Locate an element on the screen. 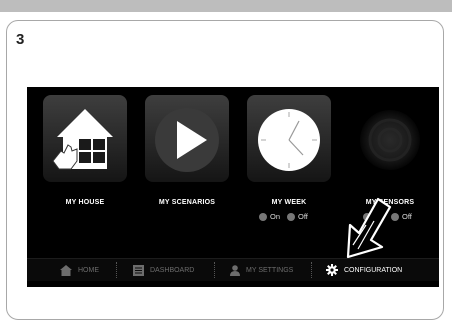  tile-label-my-scenarios: MY SCENARIOS is located at coordinates (187, 202).